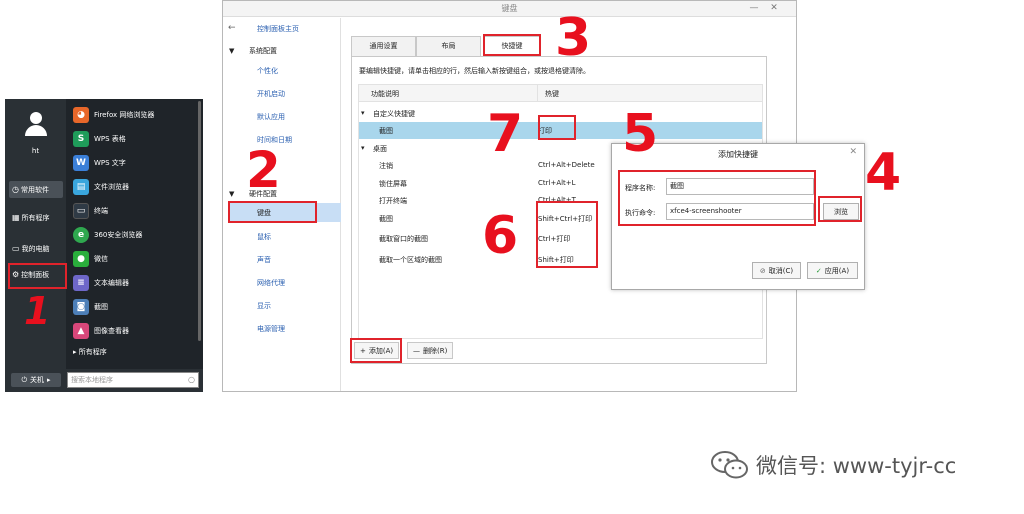 This screenshot has width=1024, height=514. Describe the element at coordinates (385, 94) in the screenshot. I see `column-header-function: 功能说明` at that location.